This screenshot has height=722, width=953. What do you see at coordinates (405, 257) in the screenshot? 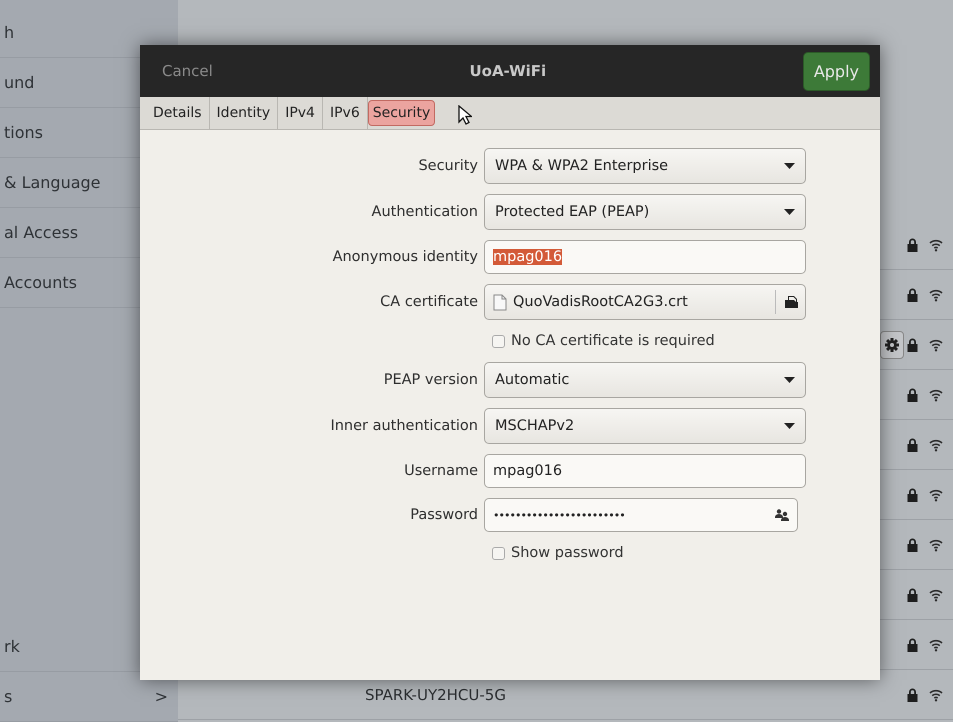
I see `field-label: Anonymous identity` at bounding box center [405, 257].